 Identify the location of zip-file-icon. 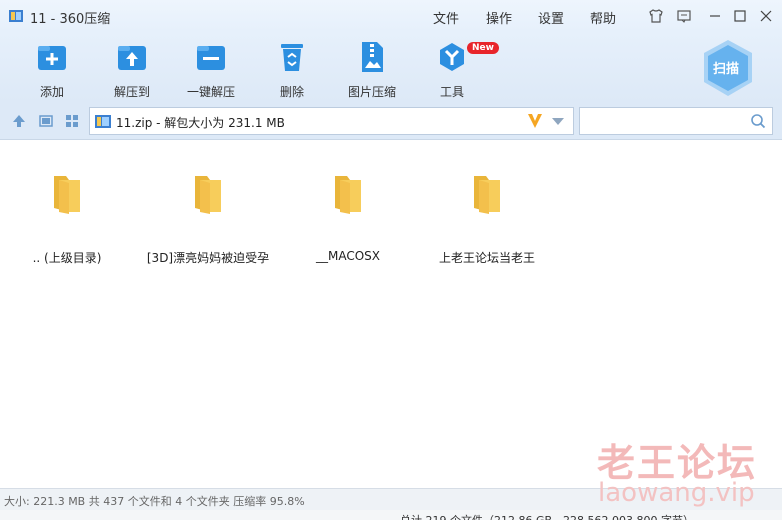
(103, 121).